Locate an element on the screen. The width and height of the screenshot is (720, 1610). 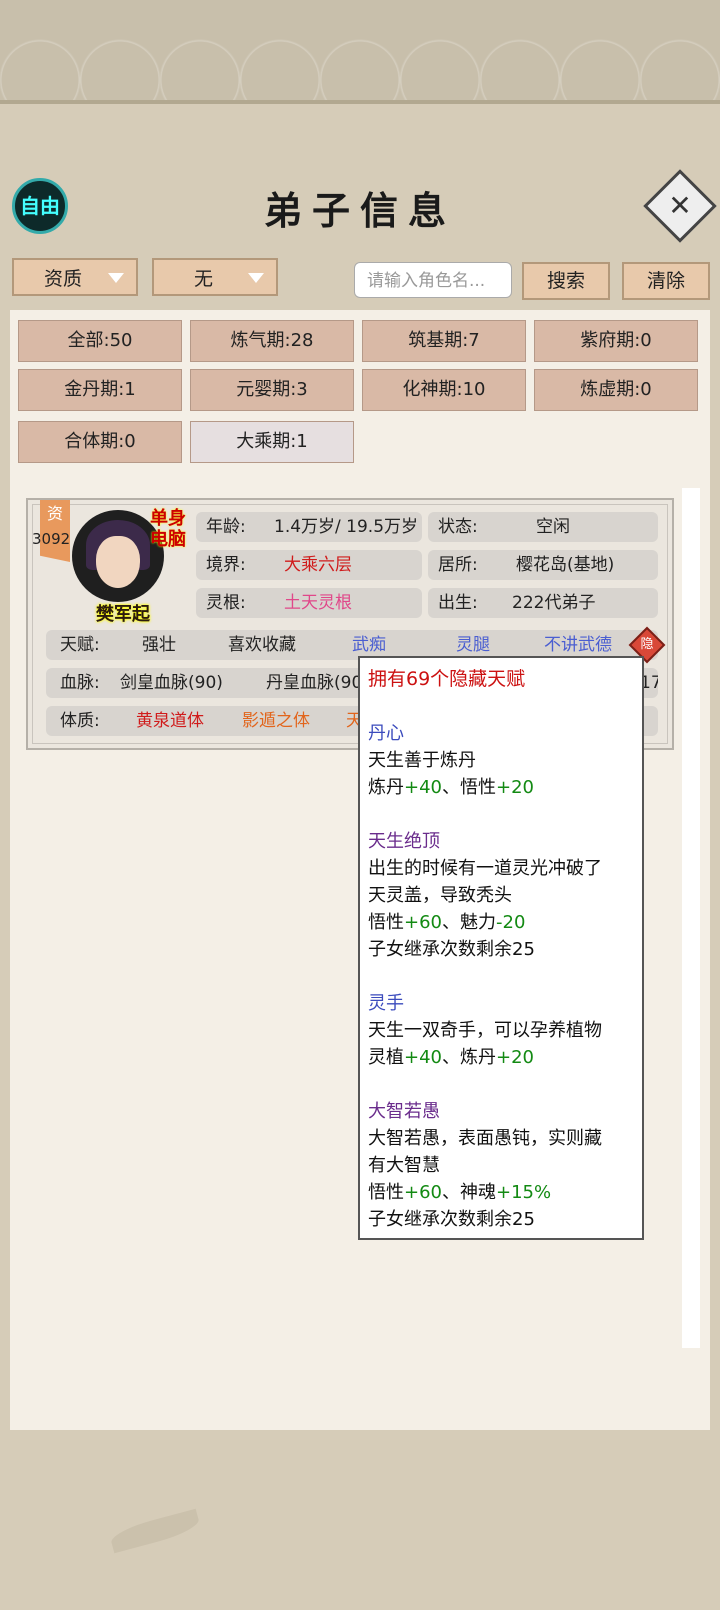
relationship-tag-line1: 单身 is located at coordinates (168, 518).